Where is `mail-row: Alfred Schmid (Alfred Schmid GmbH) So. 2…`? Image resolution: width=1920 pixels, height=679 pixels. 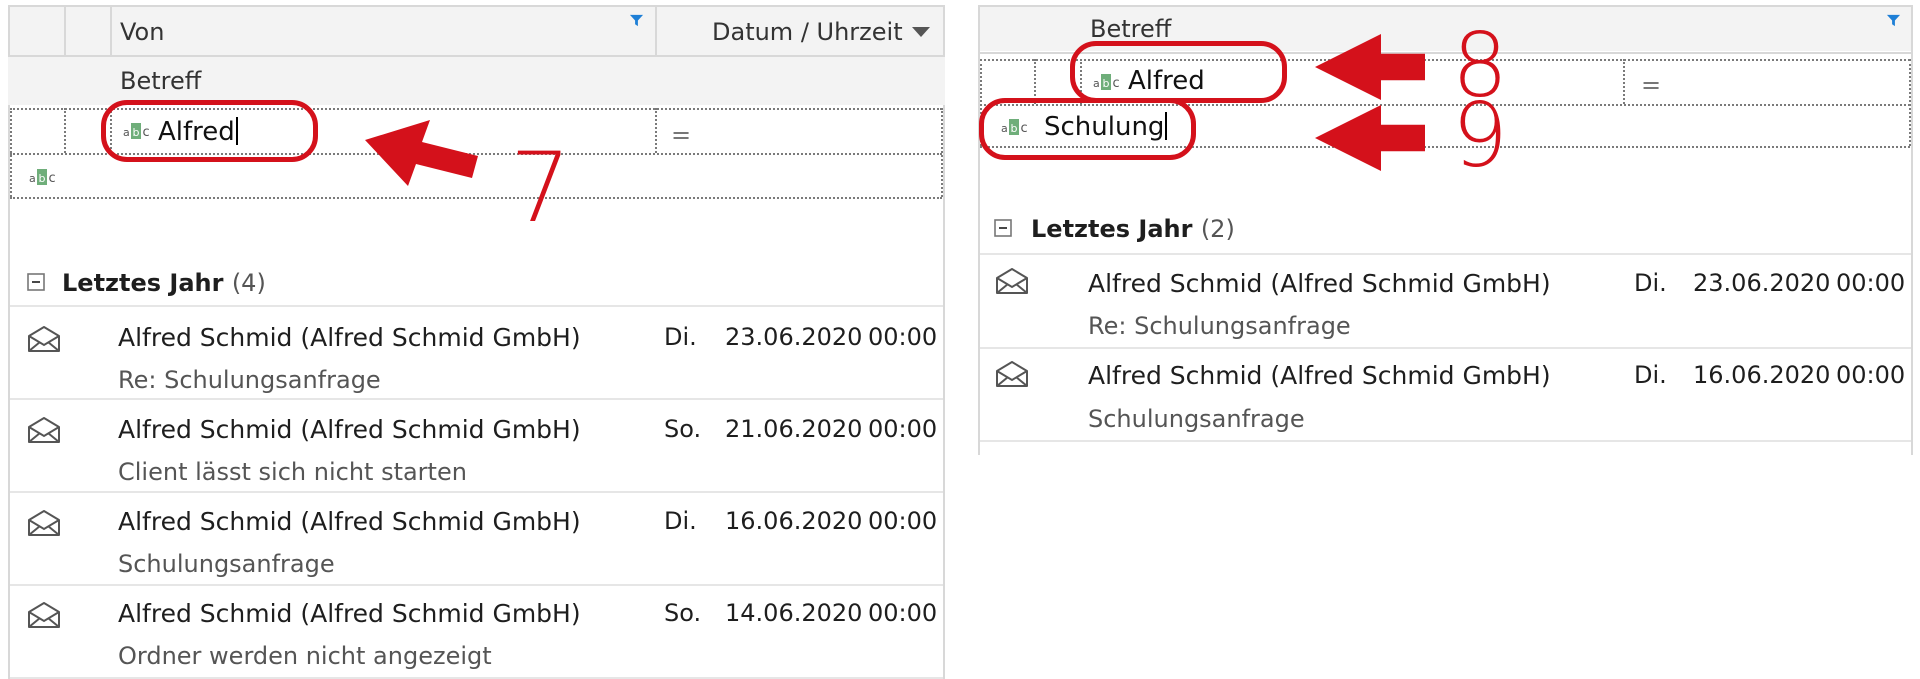 mail-row: Alfred Schmid (Alfred Schmid GmbH) So. 2… is located at coordinates (475, 446).